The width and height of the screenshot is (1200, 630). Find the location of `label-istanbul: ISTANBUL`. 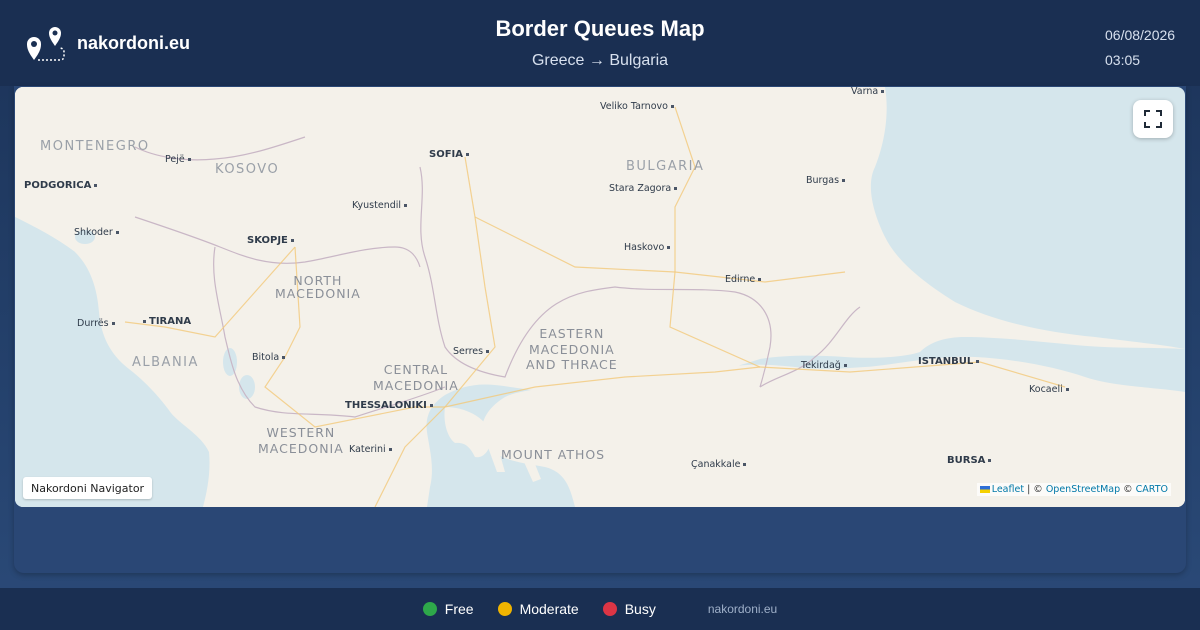

label-istanbul: ISTANBUL is located at coordinates (949, 362).